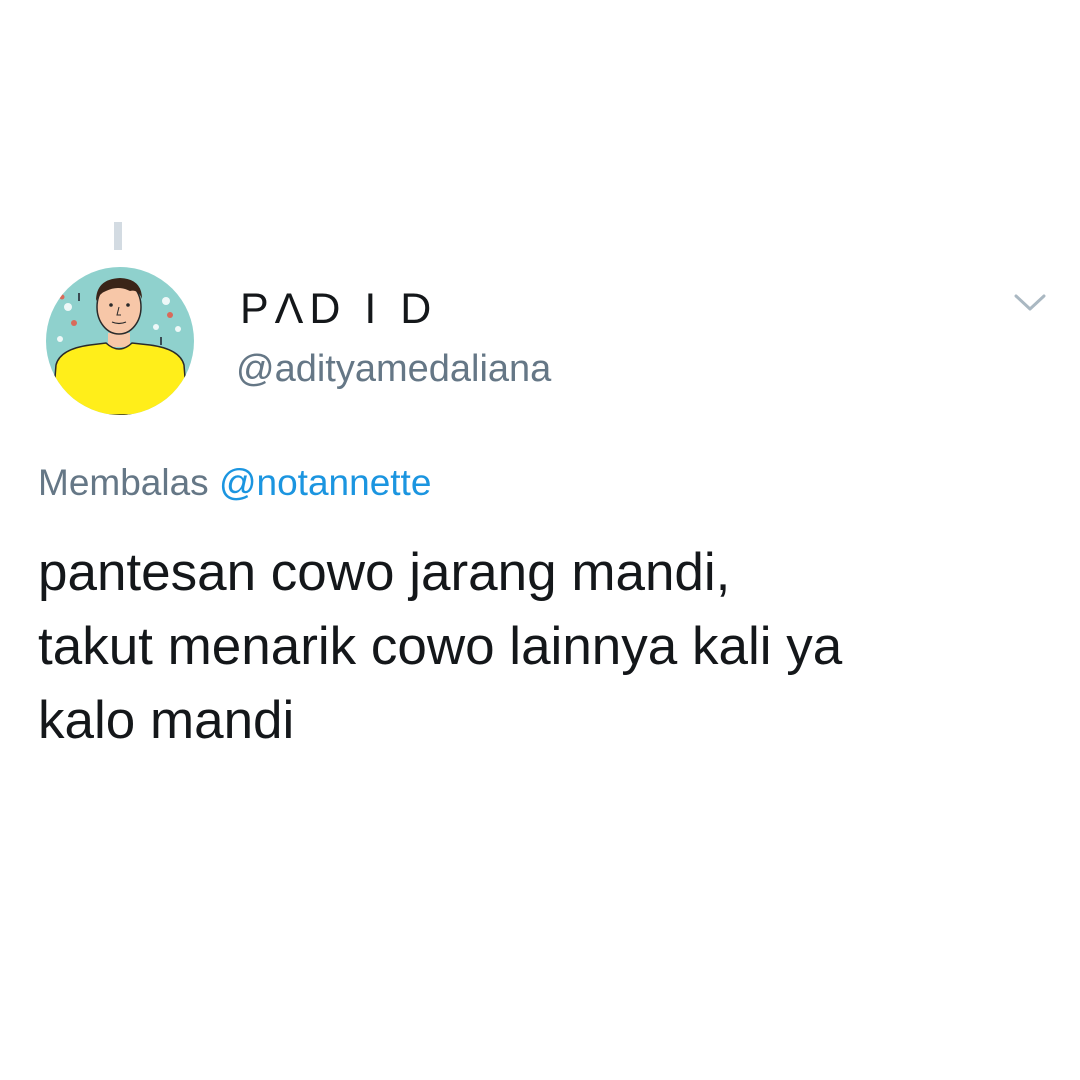 The image size is (1080, 1080). What do you see at coordinates (440, 646) in the screenshot?
I see `tweet-text-line: takut menarik cowo lainnya kali ya` at bounding box center [440, 646].